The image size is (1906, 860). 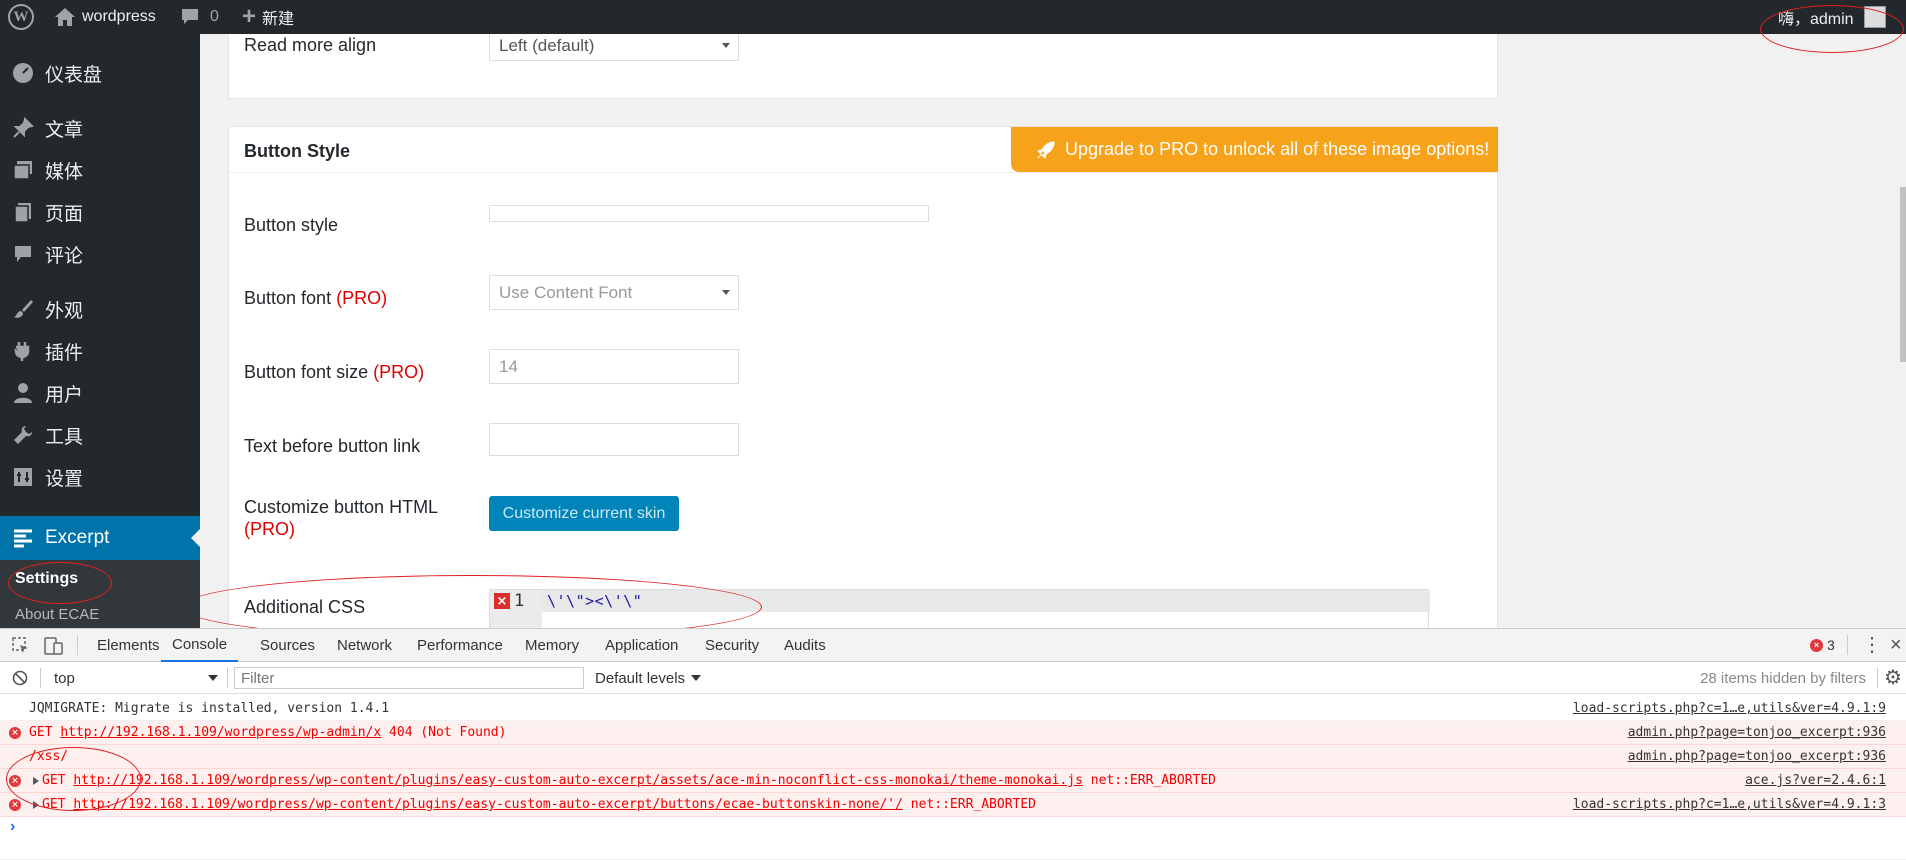 What do you see at coordinates (278, 19) in the screenshot?
I see `new-label: 新建` at bounding box center [278, 19].